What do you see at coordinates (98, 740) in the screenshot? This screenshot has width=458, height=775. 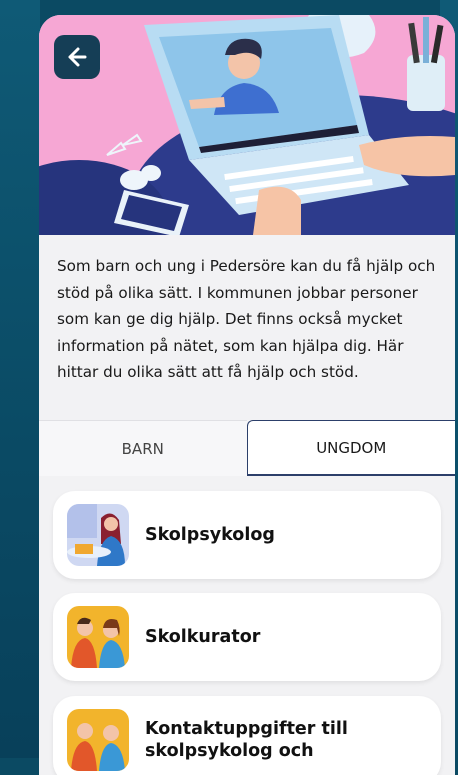 I see `contact-icon` at bounding box center [98, 740].